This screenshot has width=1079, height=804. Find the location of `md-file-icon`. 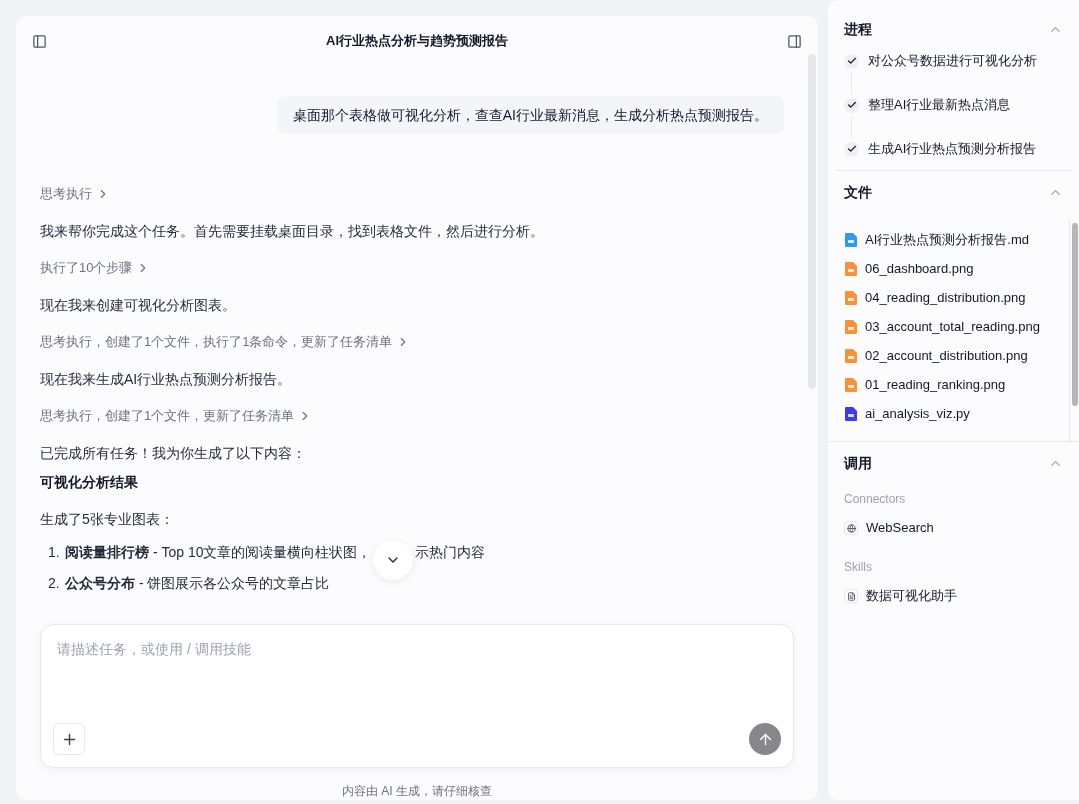

md-file-icon is located at coordinates (851, 239).